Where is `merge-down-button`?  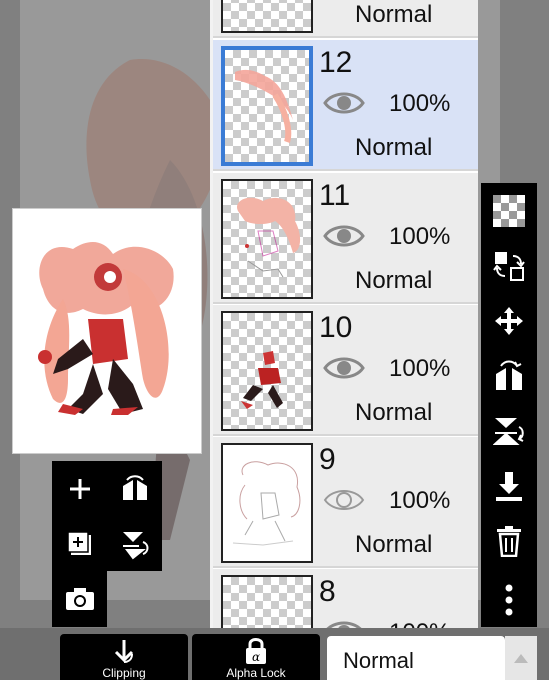 merge-down-button is located at coordinates (509, 485).